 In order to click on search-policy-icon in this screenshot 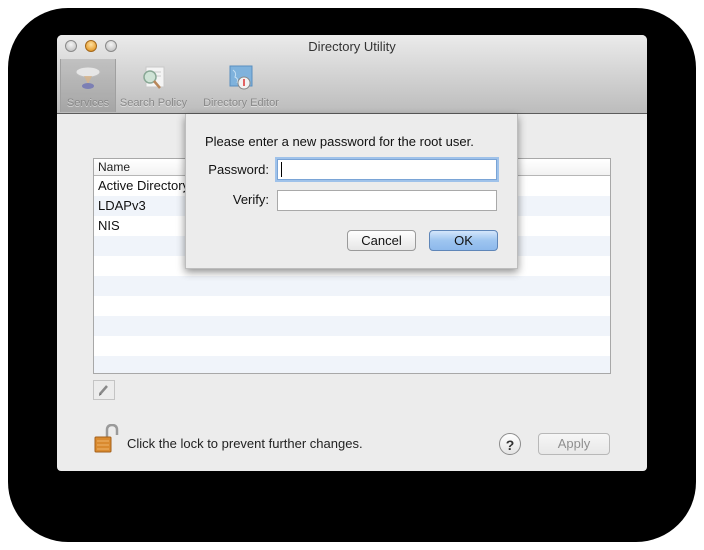, I will do `click(153, 77)`.